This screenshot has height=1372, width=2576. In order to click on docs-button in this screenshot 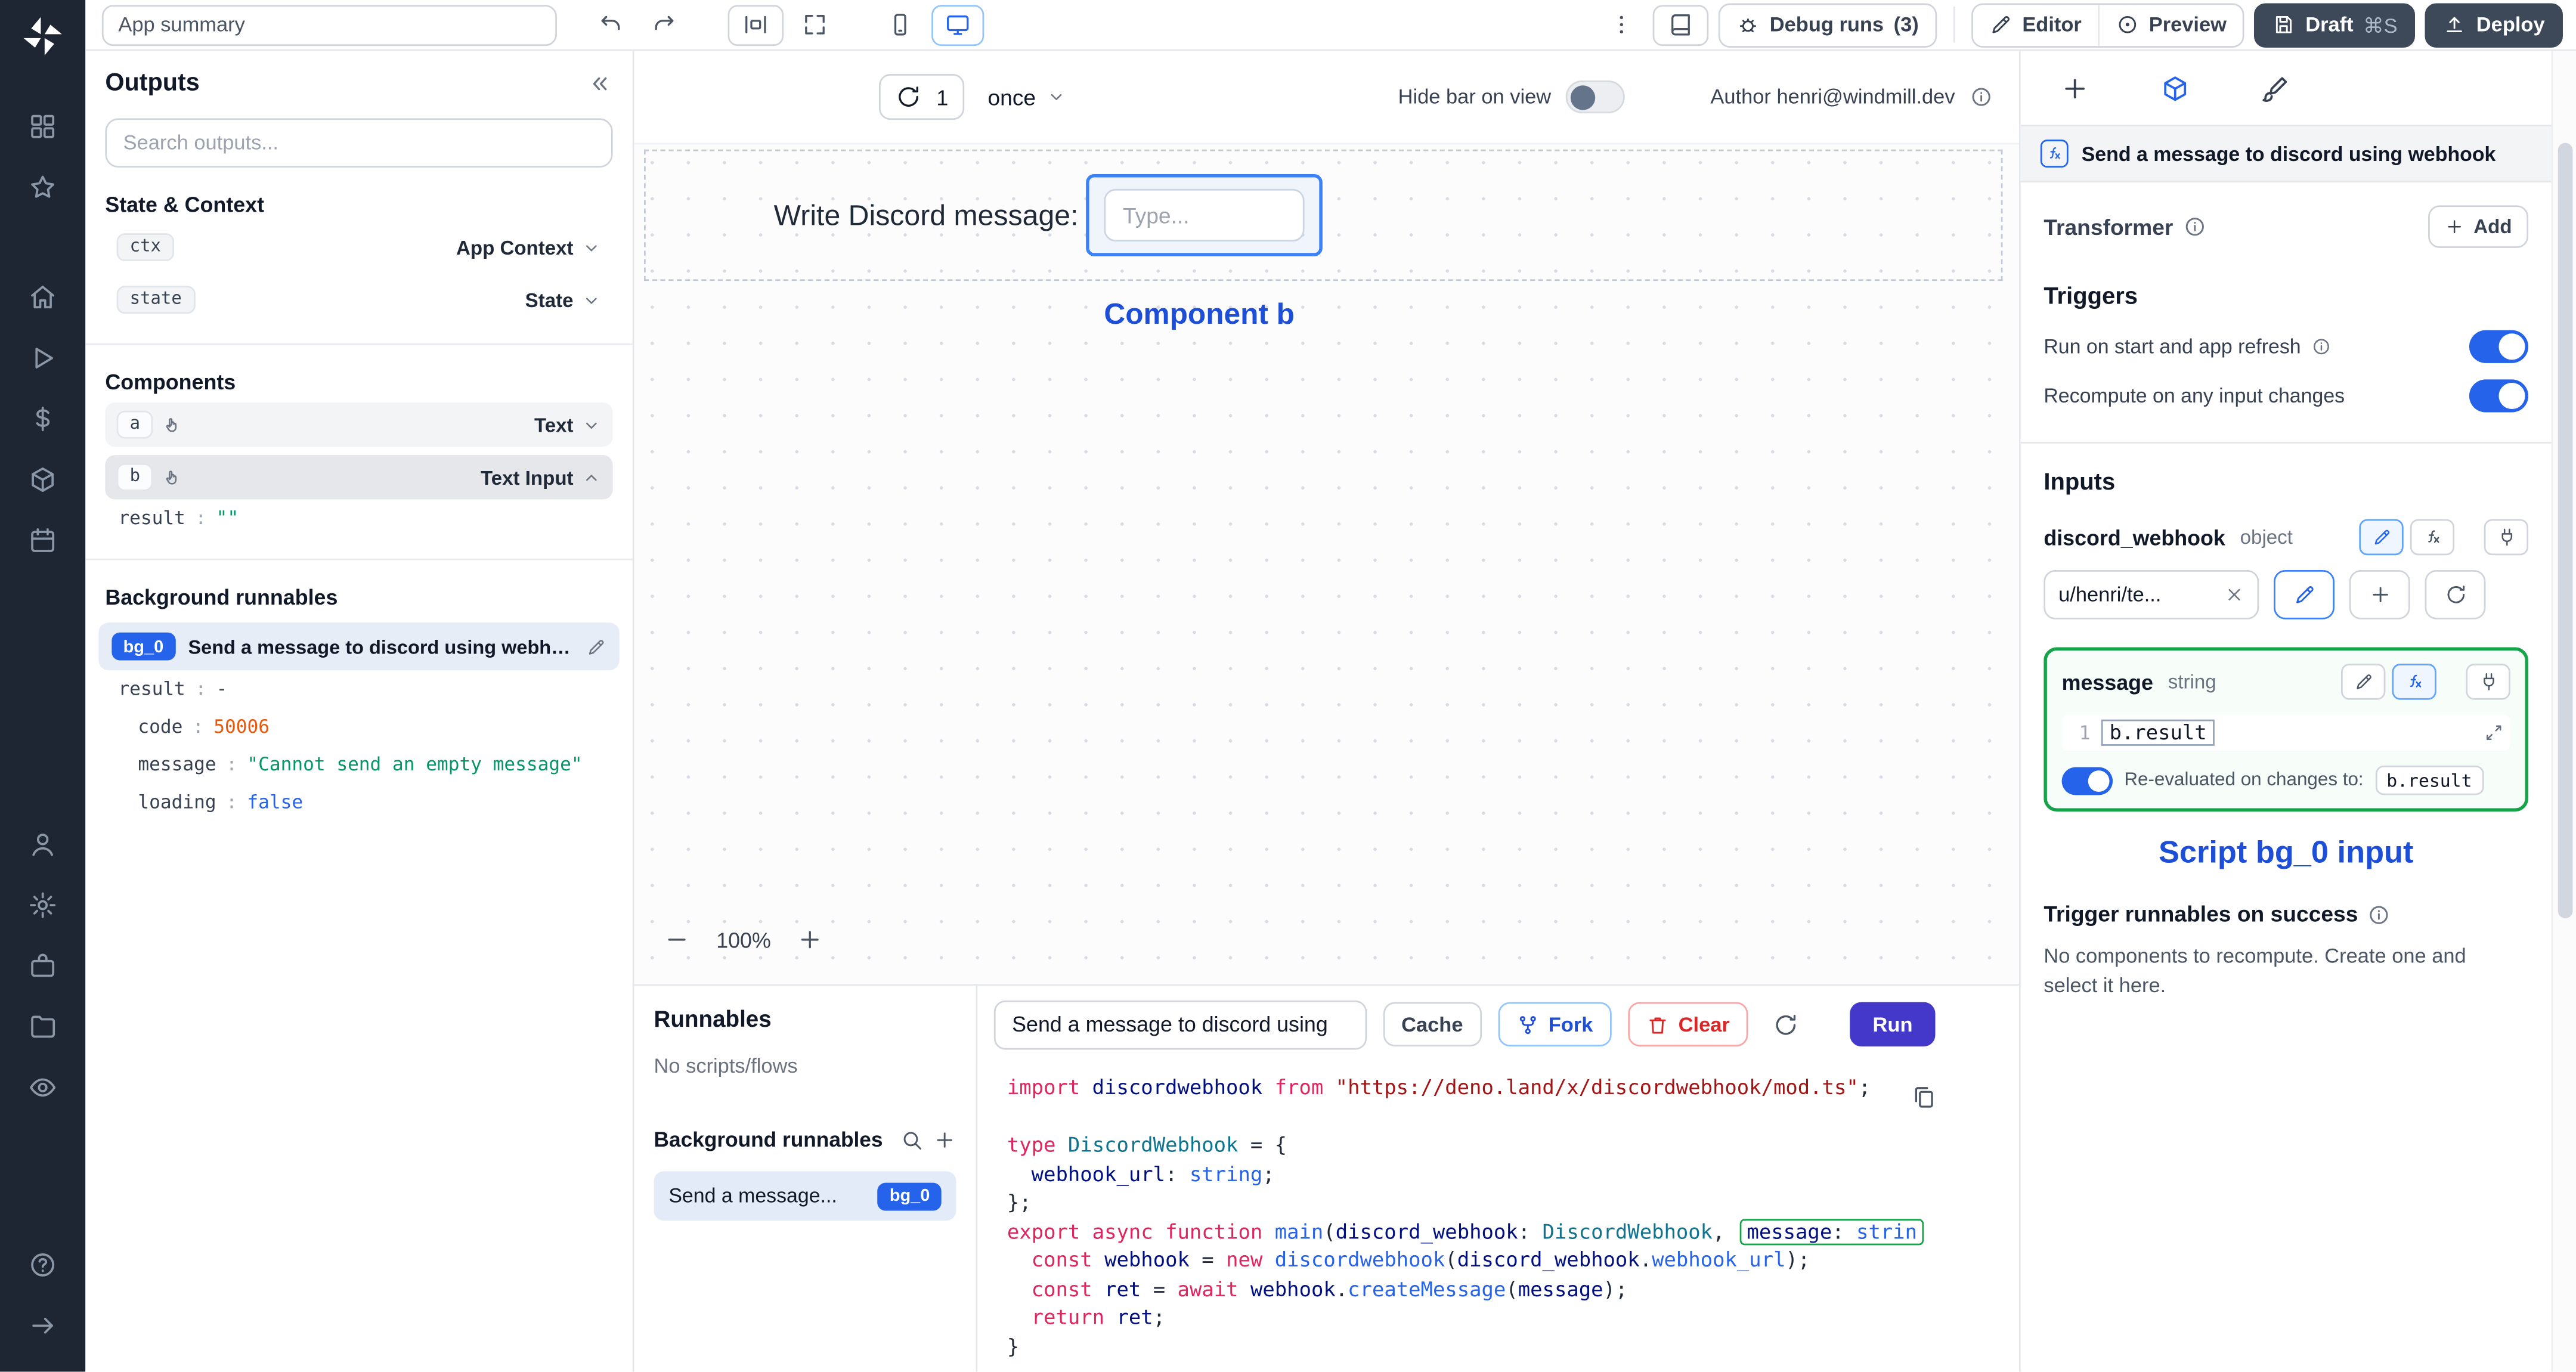, I will do `click(1681, 24)`.